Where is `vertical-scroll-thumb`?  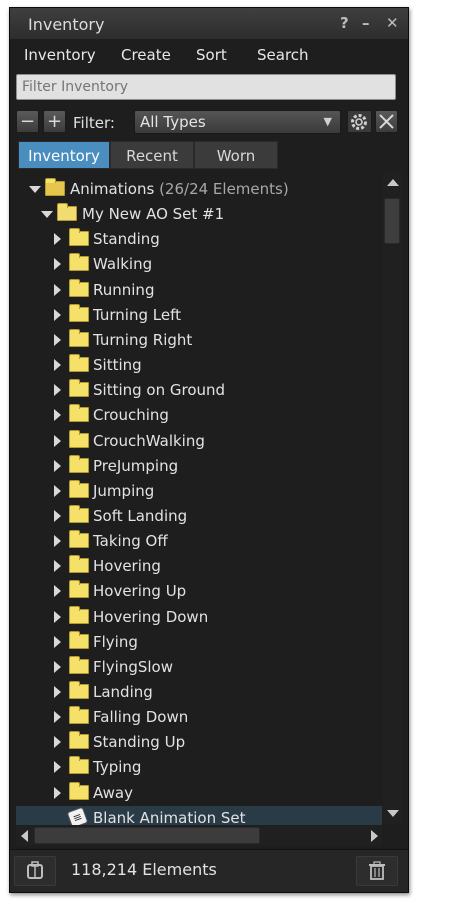 vertical-scroll-thumb is located at coordinates (392, 221).